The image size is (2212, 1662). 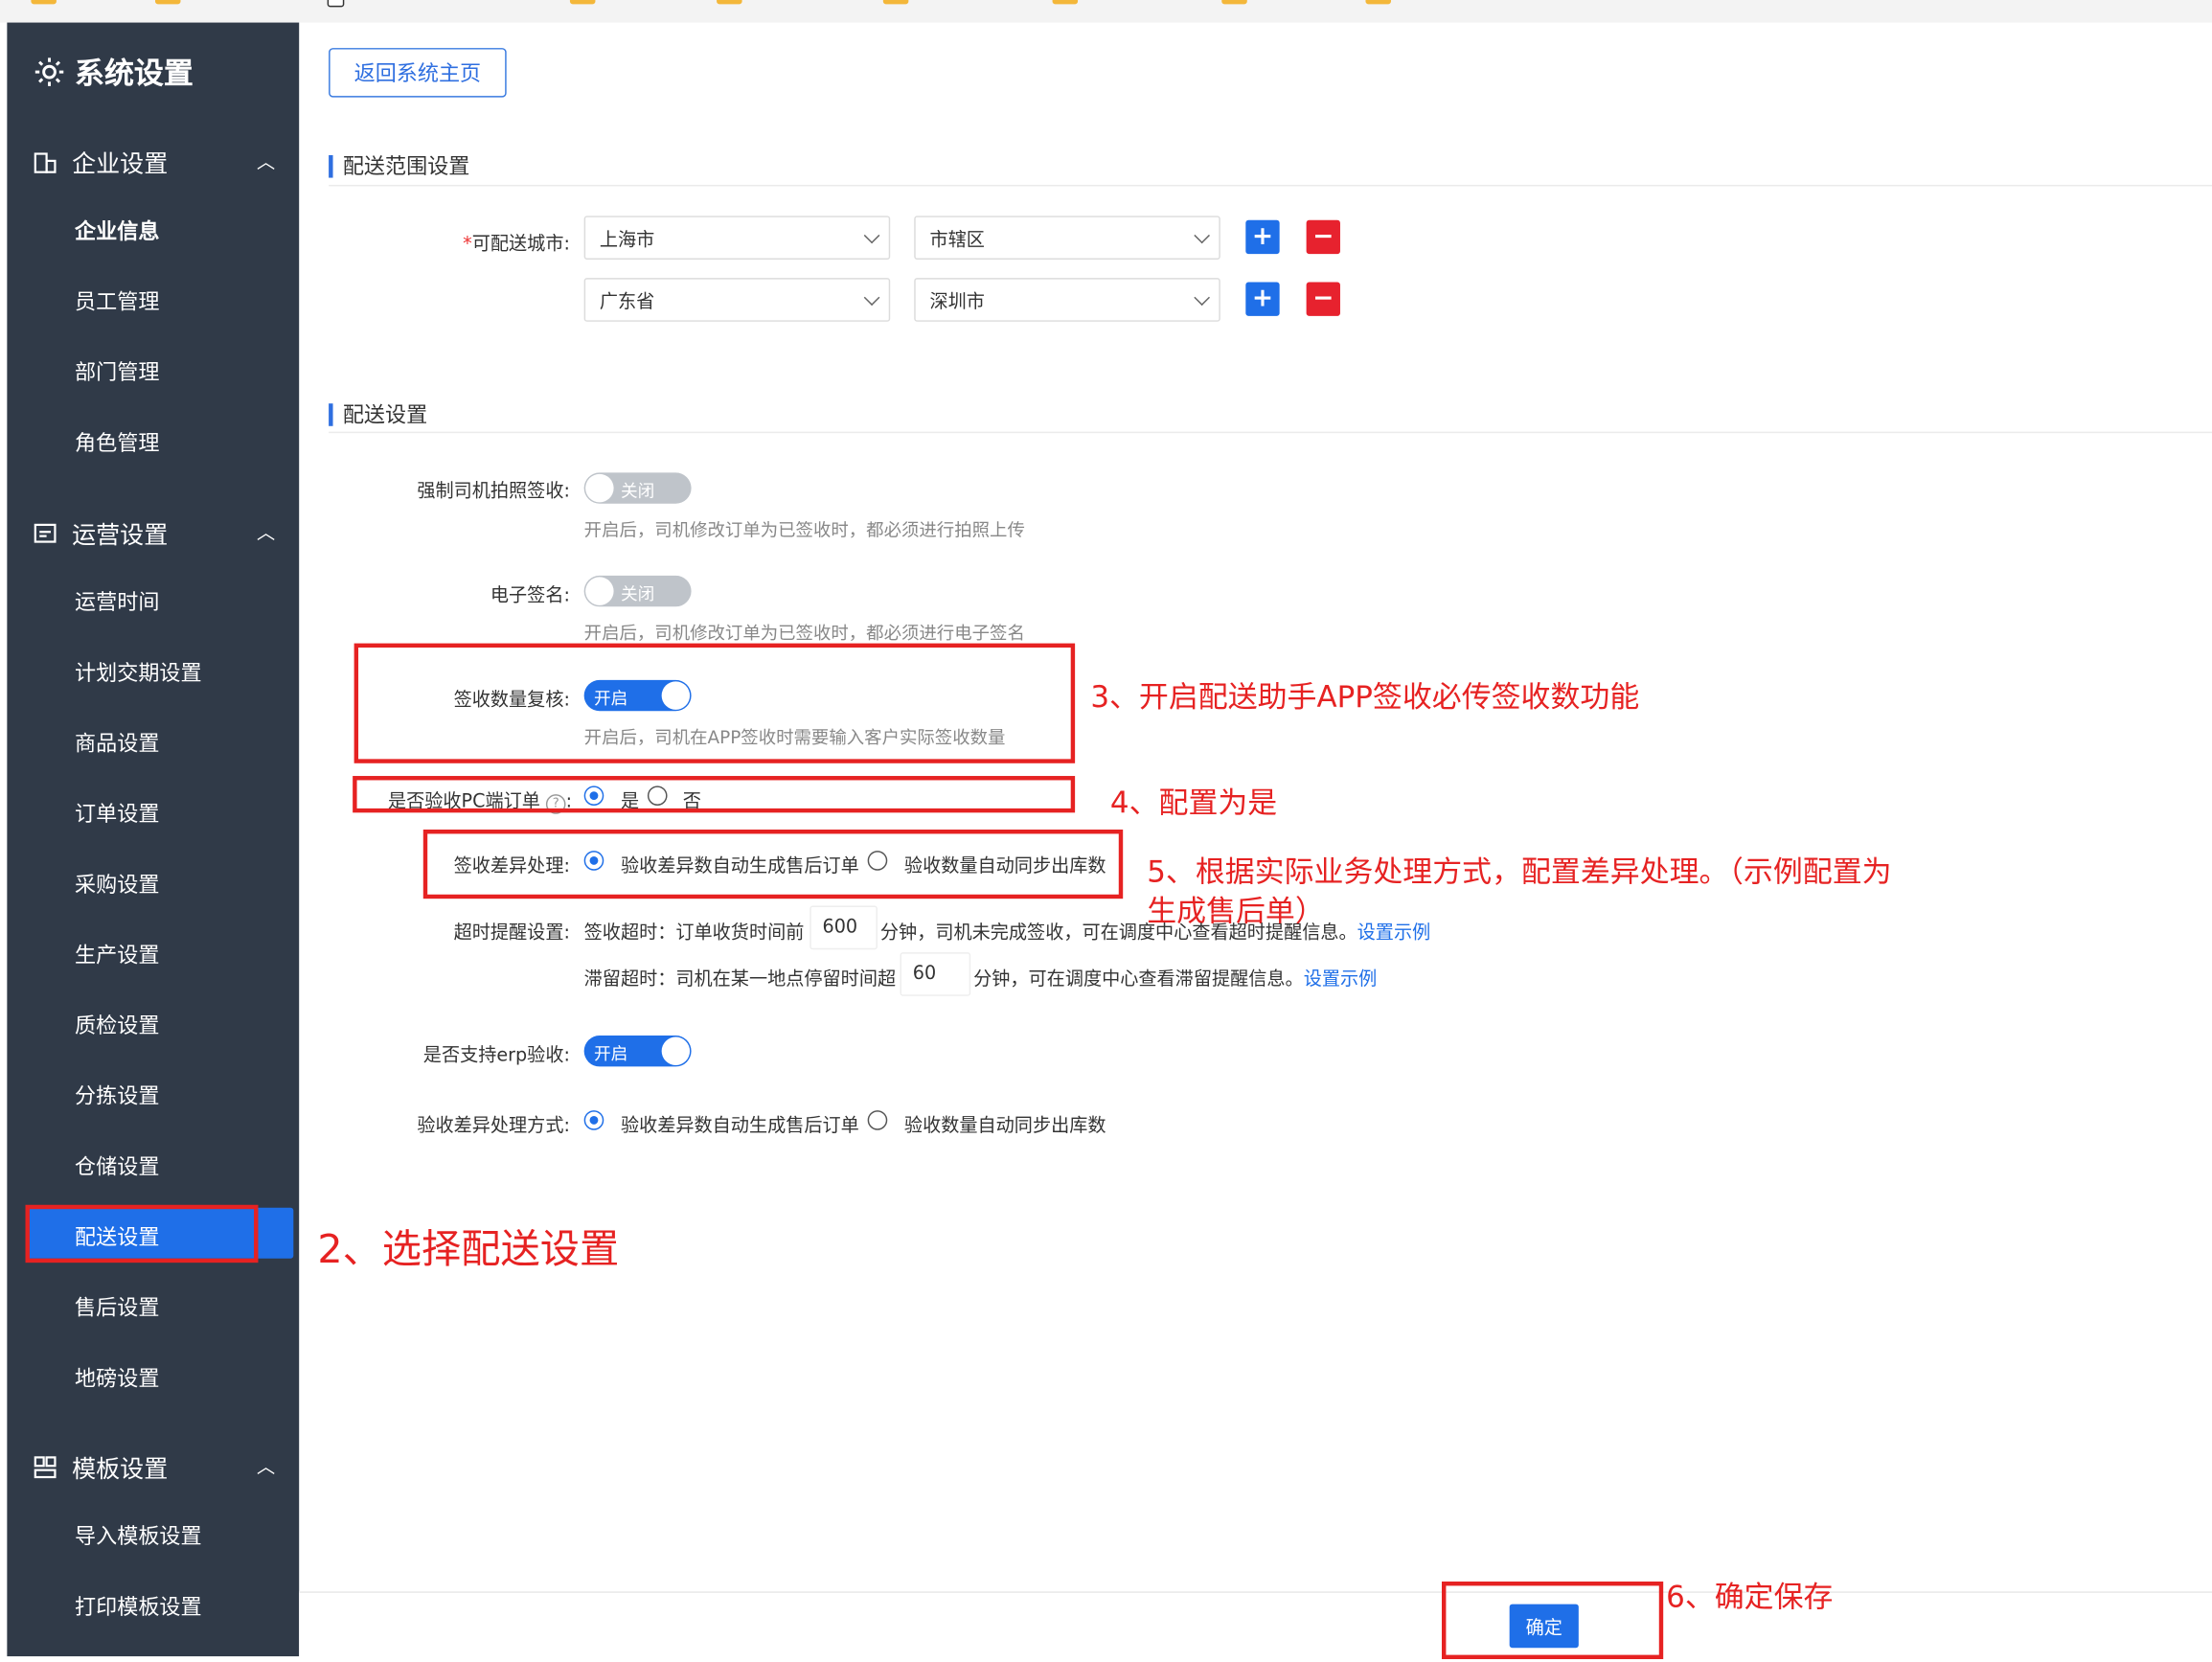 I want to click on sidebar-item-staff: 员工管理, so click(x=117, y=301).